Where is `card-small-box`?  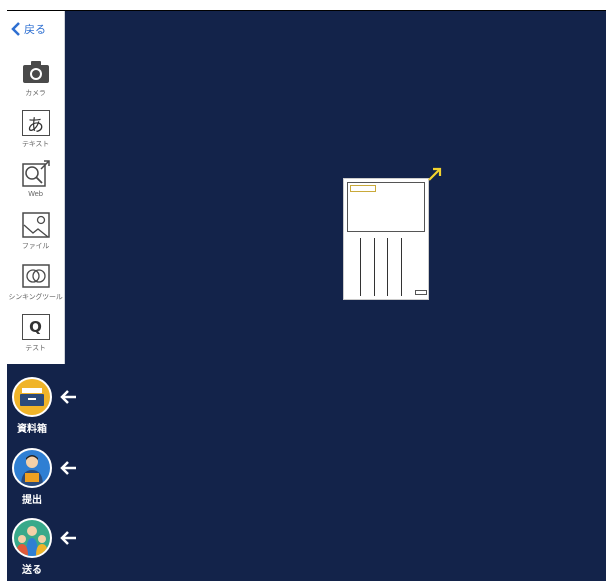
card-small-box is located at coordinates (421, 292).